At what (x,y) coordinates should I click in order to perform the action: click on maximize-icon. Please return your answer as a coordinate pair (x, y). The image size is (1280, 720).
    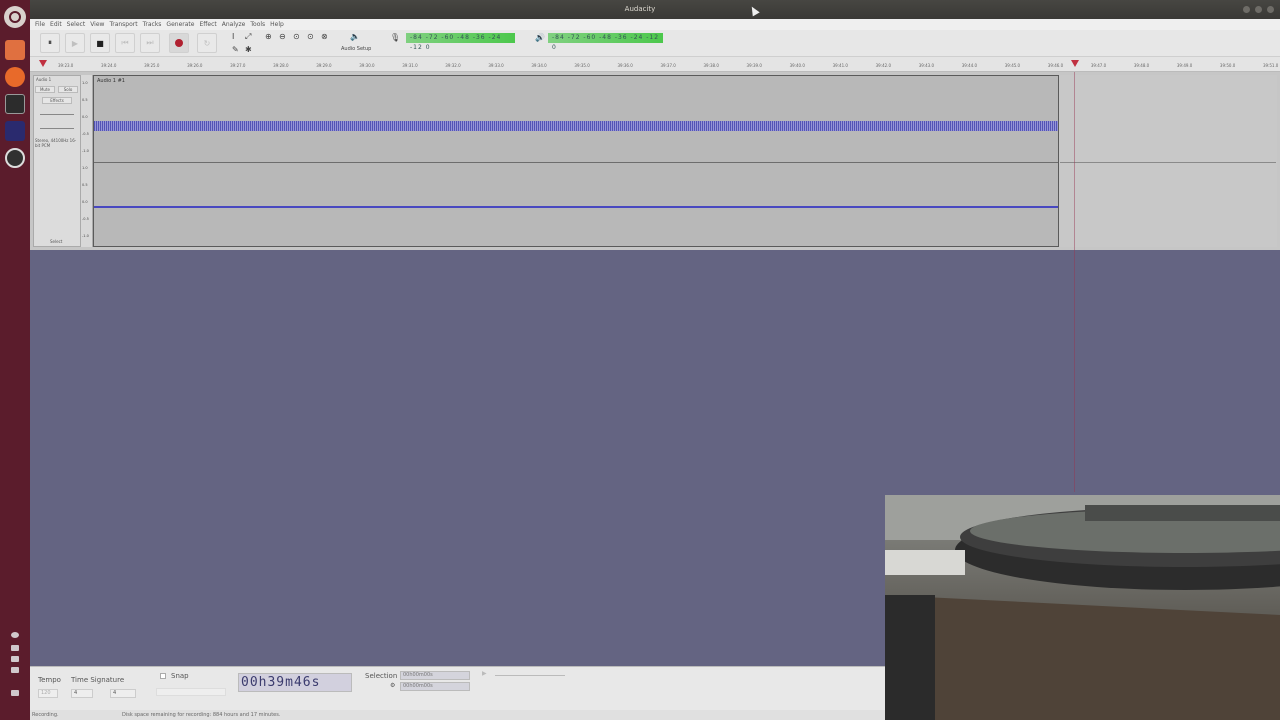
    Looking at the image, I should click on (1258, 9).